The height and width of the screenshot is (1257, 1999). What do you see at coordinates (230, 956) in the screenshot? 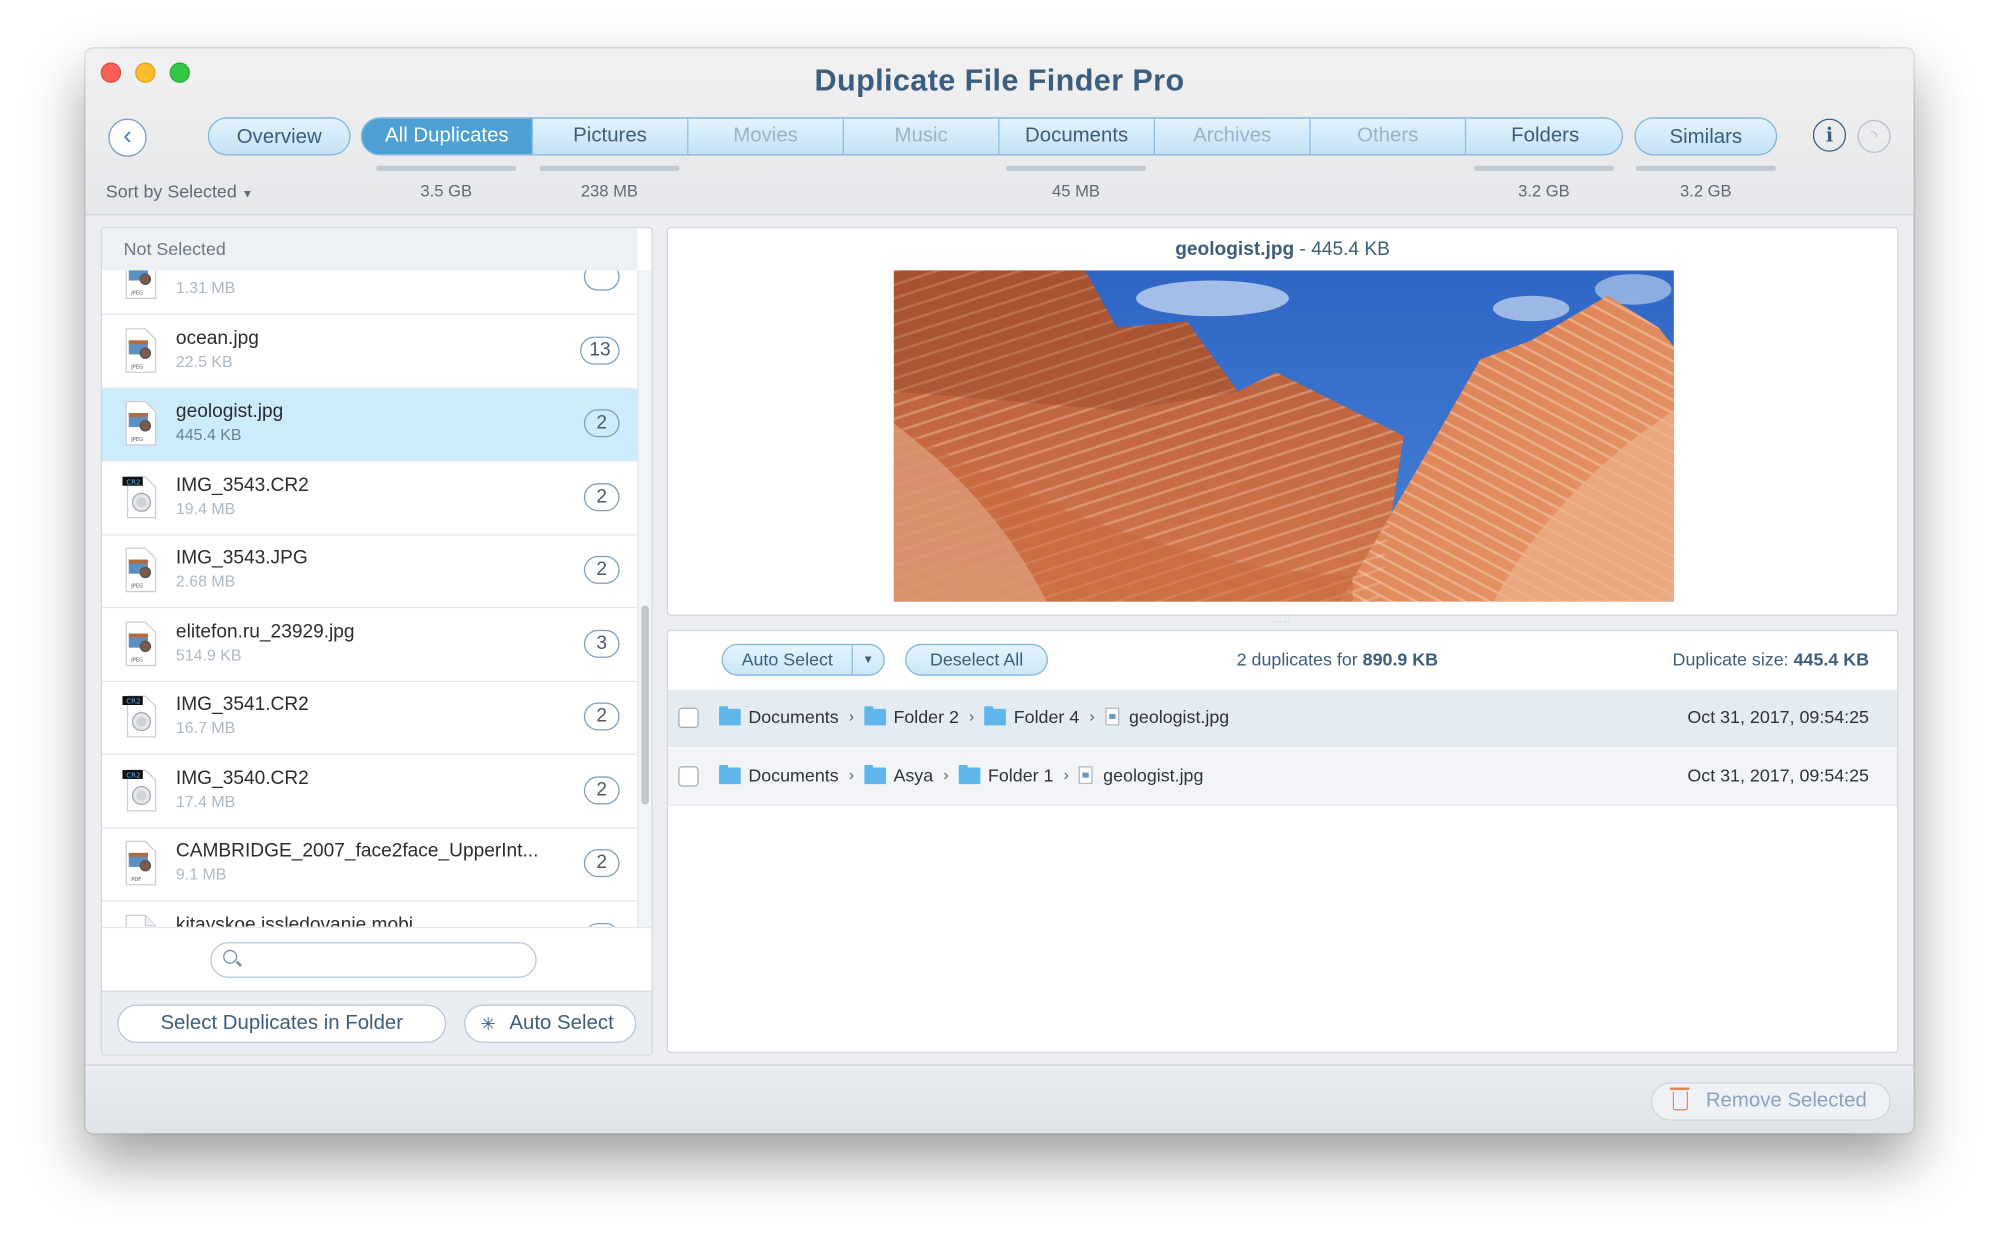
I see `search-icon` at bounding box center [230, 956].